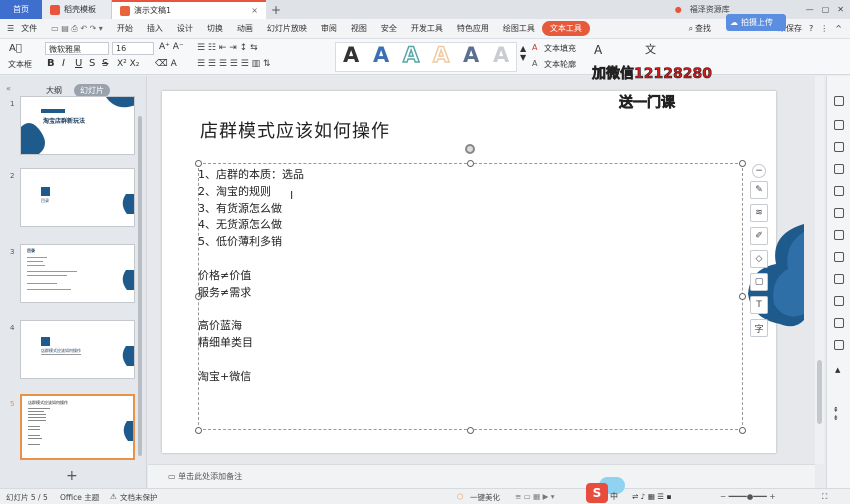 The height and width of the screenshot is (504, 850). I want to click on close-window-icon: ✕, so click(840, 9).